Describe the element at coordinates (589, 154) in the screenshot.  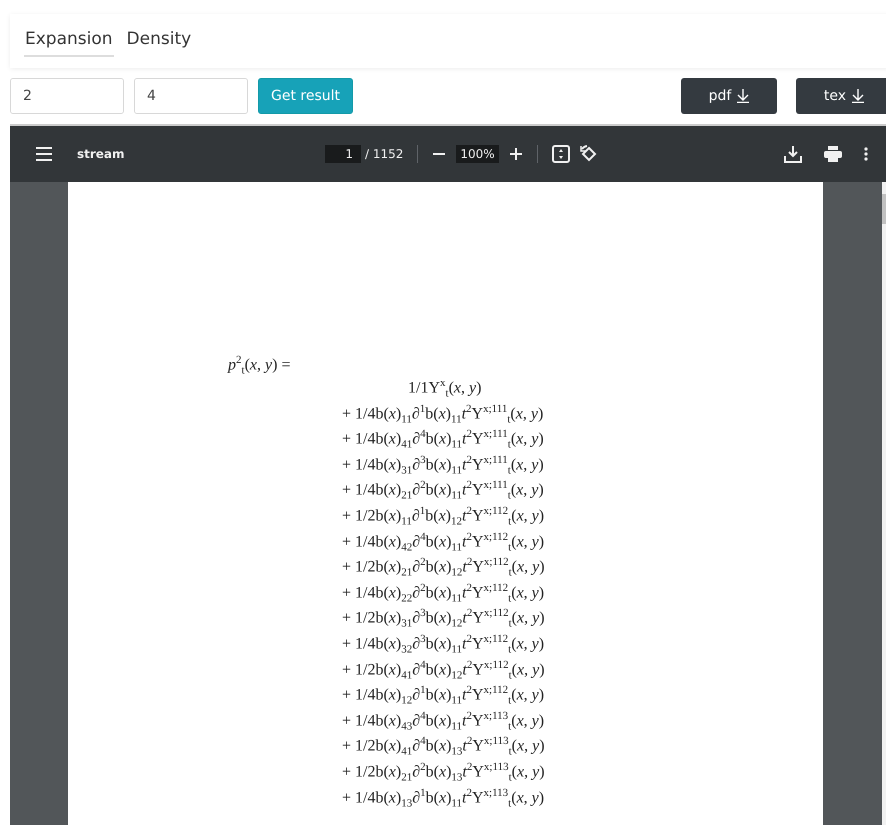
I see `rotate-icon` at that location.